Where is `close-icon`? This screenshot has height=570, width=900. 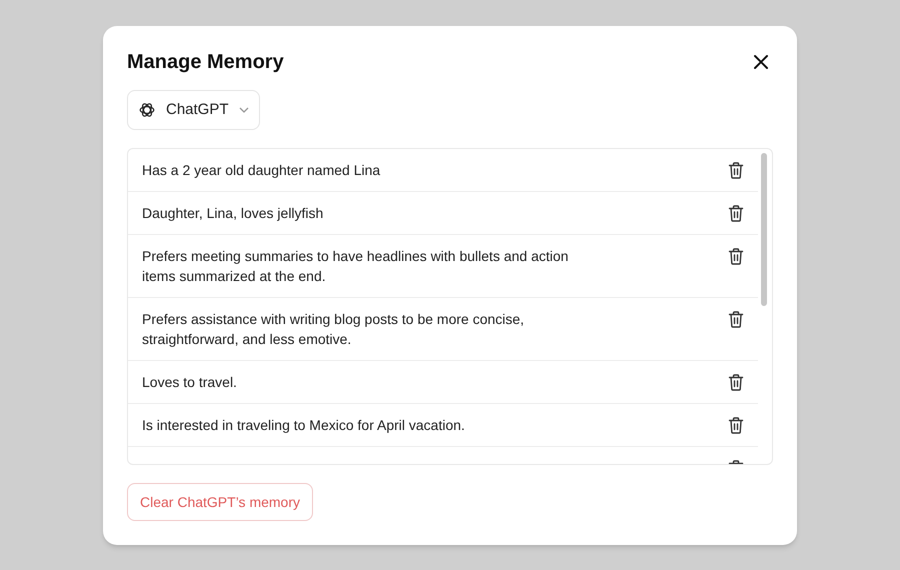
close-icon is located at coordinates (761, 62).